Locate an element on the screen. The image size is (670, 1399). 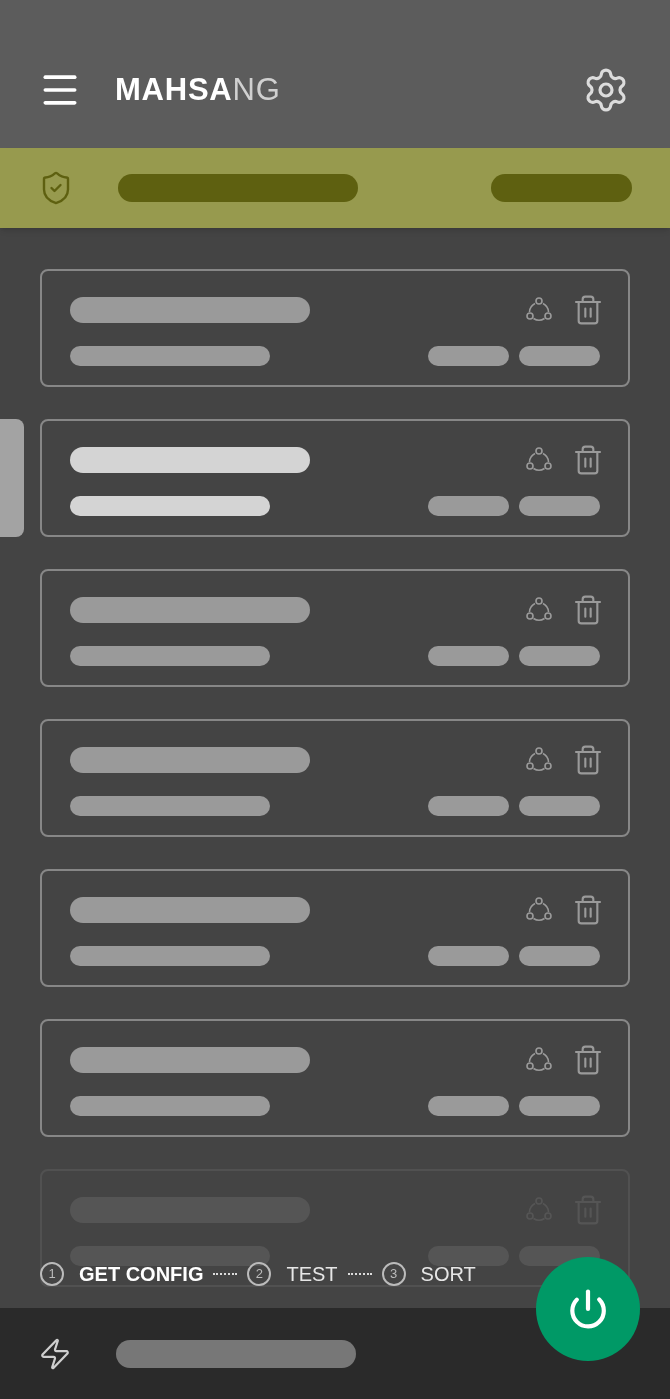
brand-name: MAHSA is located at coordinates (174, 89).